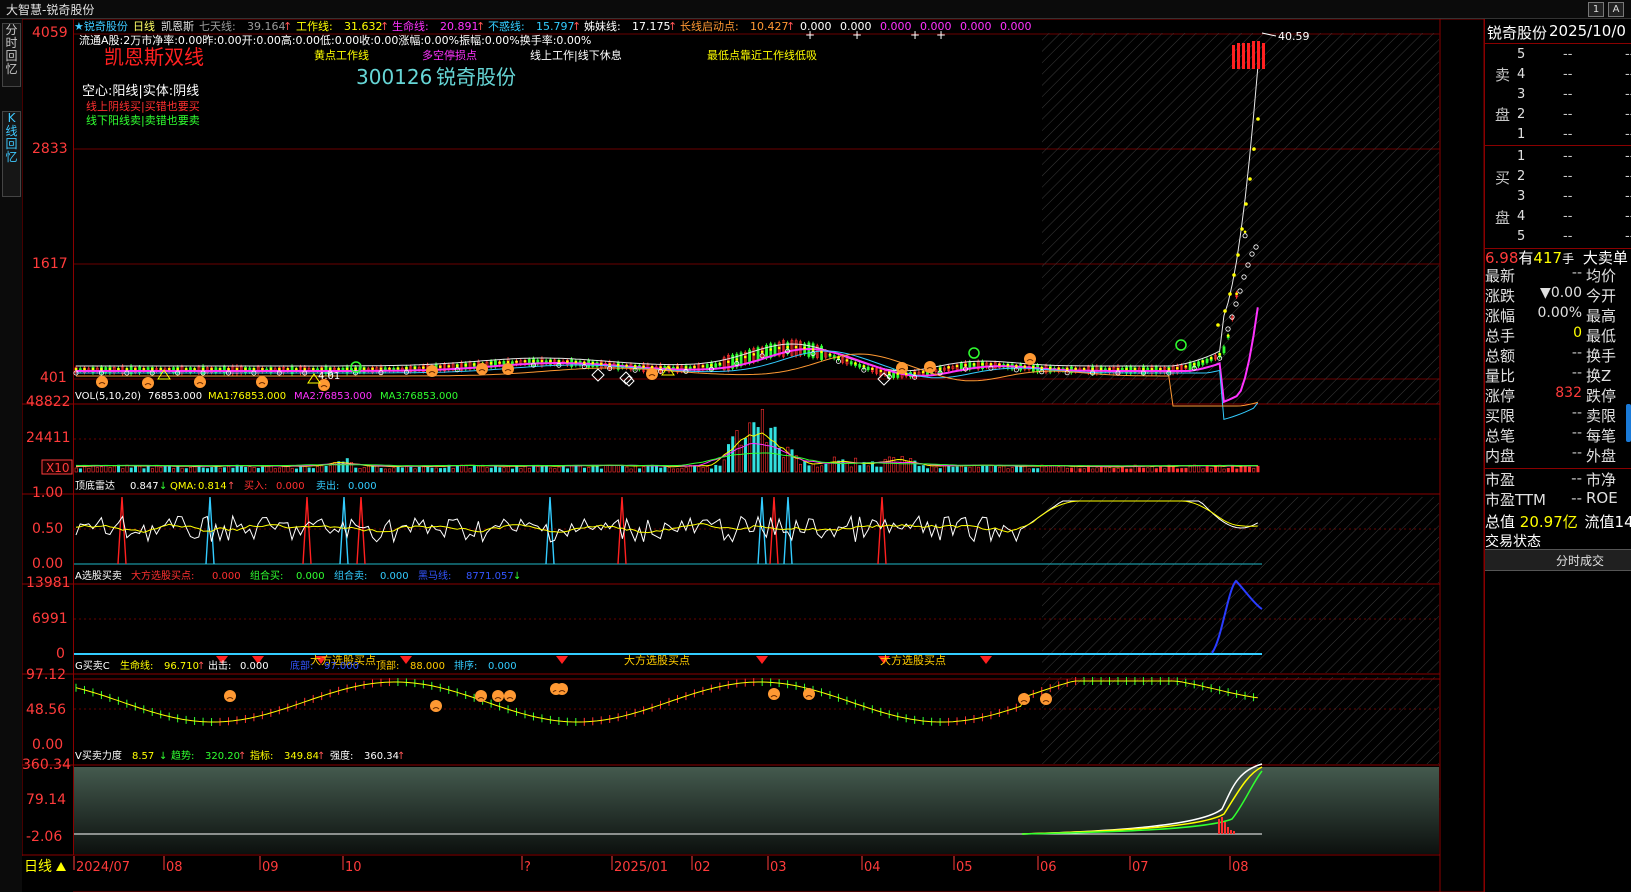  Describe the element at coordinates (290, 486) in the screenshot. I see `radar-buy: 0.000` at that location.